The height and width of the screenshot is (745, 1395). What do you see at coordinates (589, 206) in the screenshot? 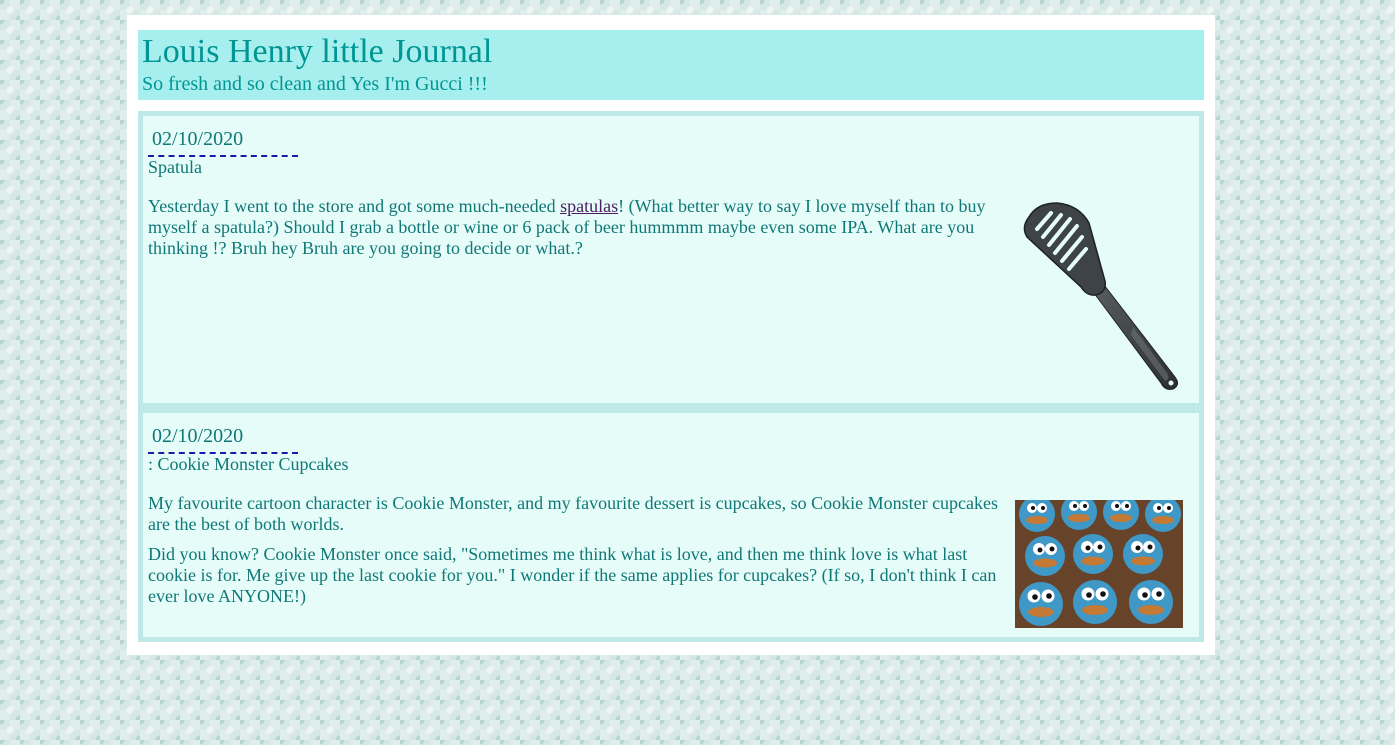
I see `spatulas-link: spatulas` at bounding box center [589, 206].